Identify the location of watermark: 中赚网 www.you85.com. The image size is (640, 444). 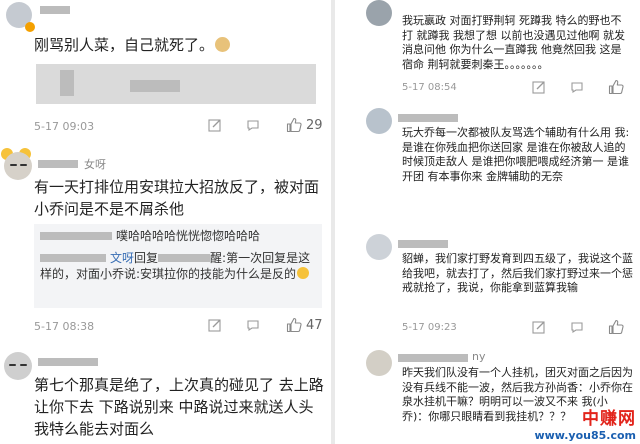
(585, 423).